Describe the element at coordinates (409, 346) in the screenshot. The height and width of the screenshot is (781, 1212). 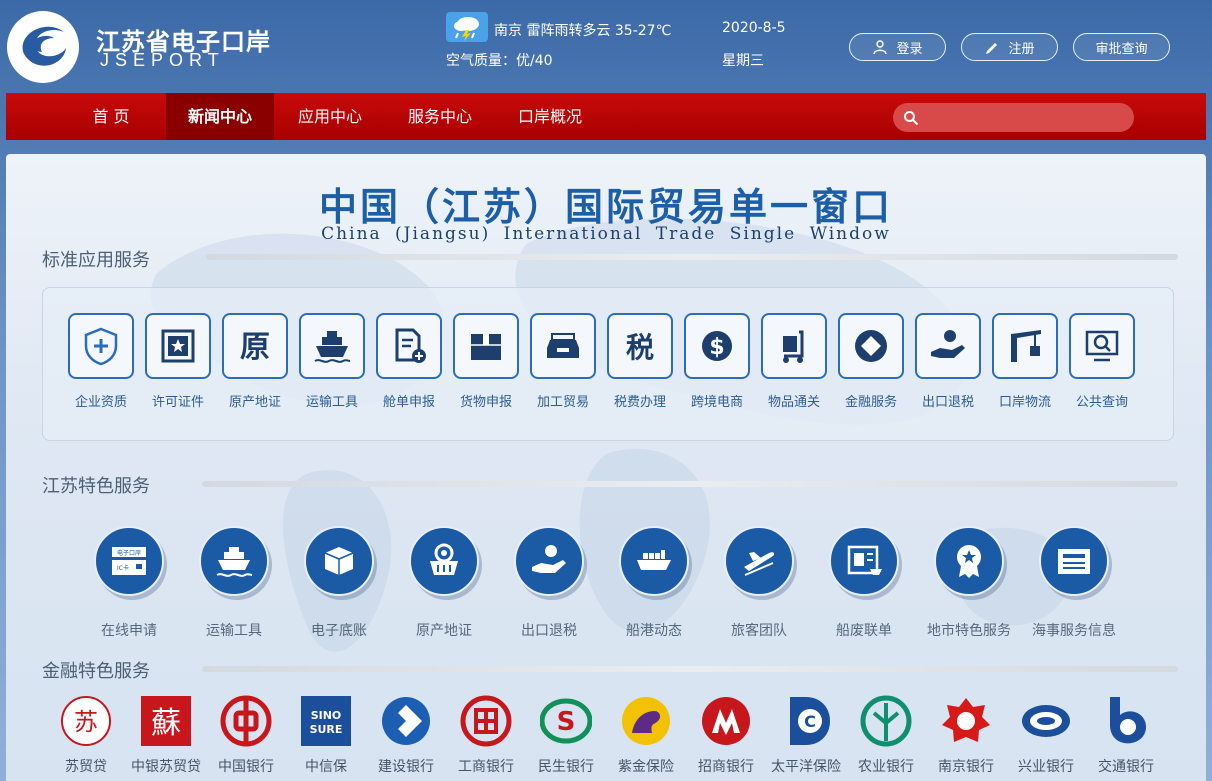
I see `document-add-icon` at that location.